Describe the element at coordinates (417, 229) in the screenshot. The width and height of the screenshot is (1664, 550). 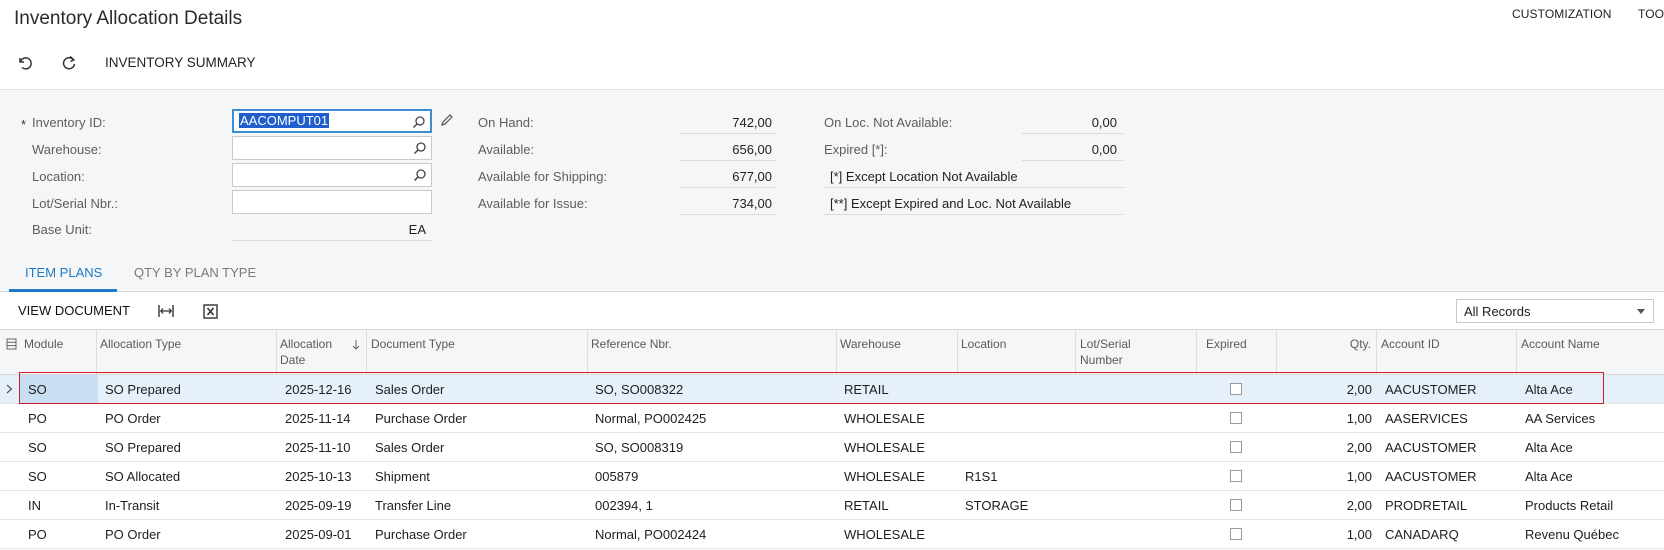
I see `base-unit-value: EA` at that location.